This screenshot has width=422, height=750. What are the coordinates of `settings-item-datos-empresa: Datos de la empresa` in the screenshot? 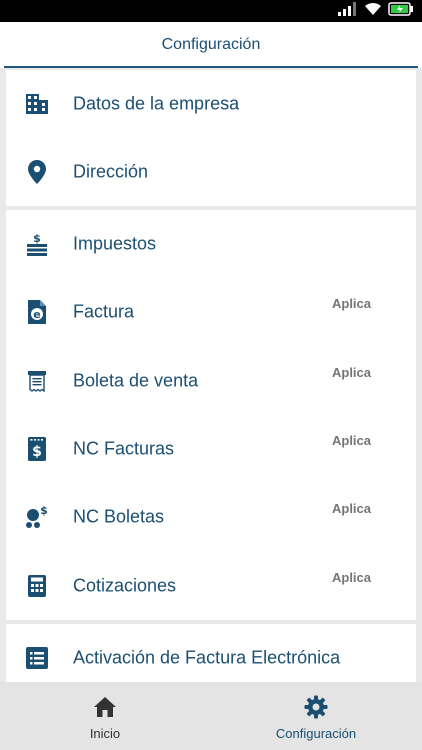 It's located at (211, 104).